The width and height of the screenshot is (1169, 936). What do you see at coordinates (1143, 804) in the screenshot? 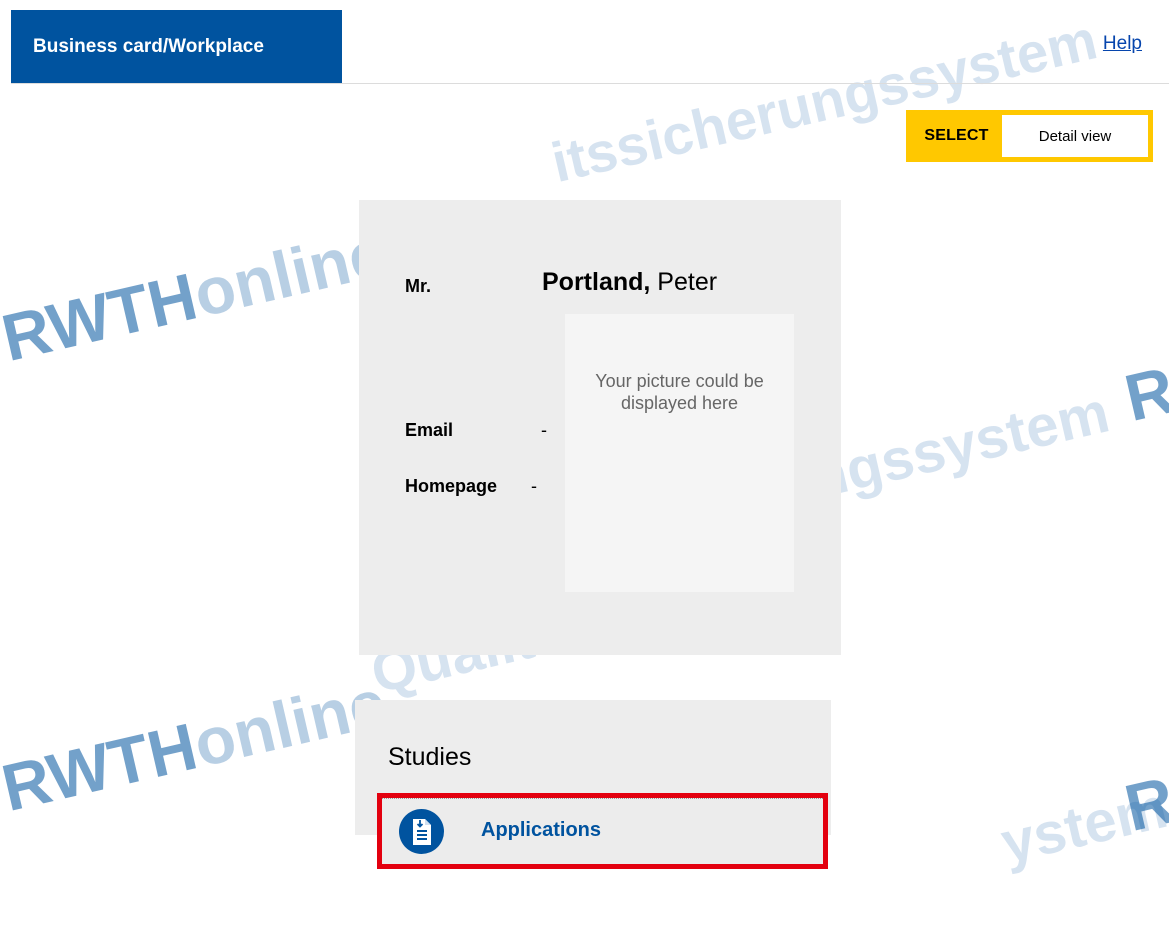
I see `watermark-edge-2: R` at bounding box center [1143, 804].